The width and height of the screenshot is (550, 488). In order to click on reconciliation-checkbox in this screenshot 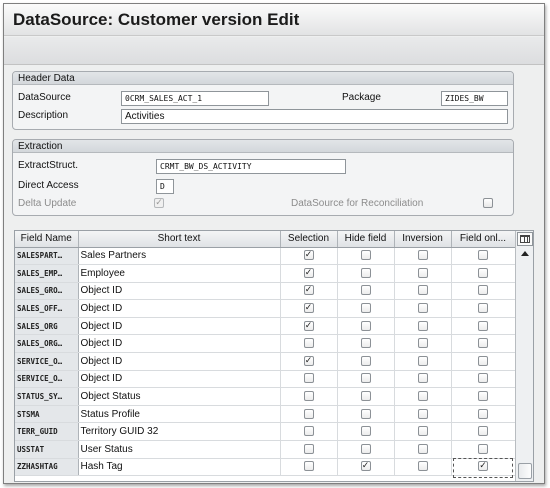, I will do `click(488, 203)`.